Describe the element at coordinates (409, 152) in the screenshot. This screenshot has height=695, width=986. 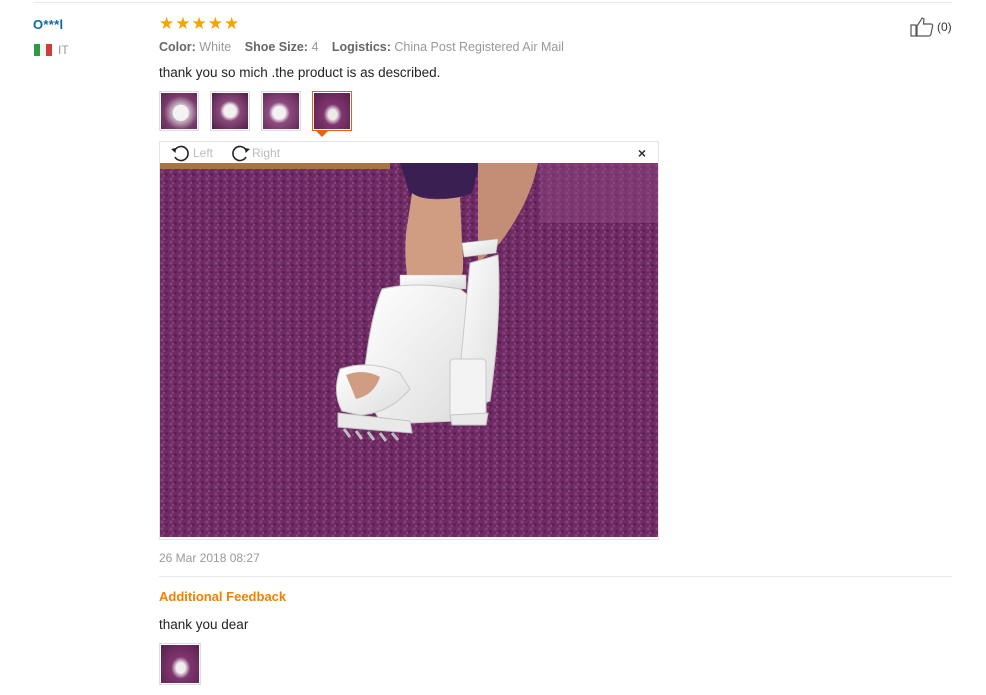
I see `viewer-toolbar: Left Right ×` at that location.